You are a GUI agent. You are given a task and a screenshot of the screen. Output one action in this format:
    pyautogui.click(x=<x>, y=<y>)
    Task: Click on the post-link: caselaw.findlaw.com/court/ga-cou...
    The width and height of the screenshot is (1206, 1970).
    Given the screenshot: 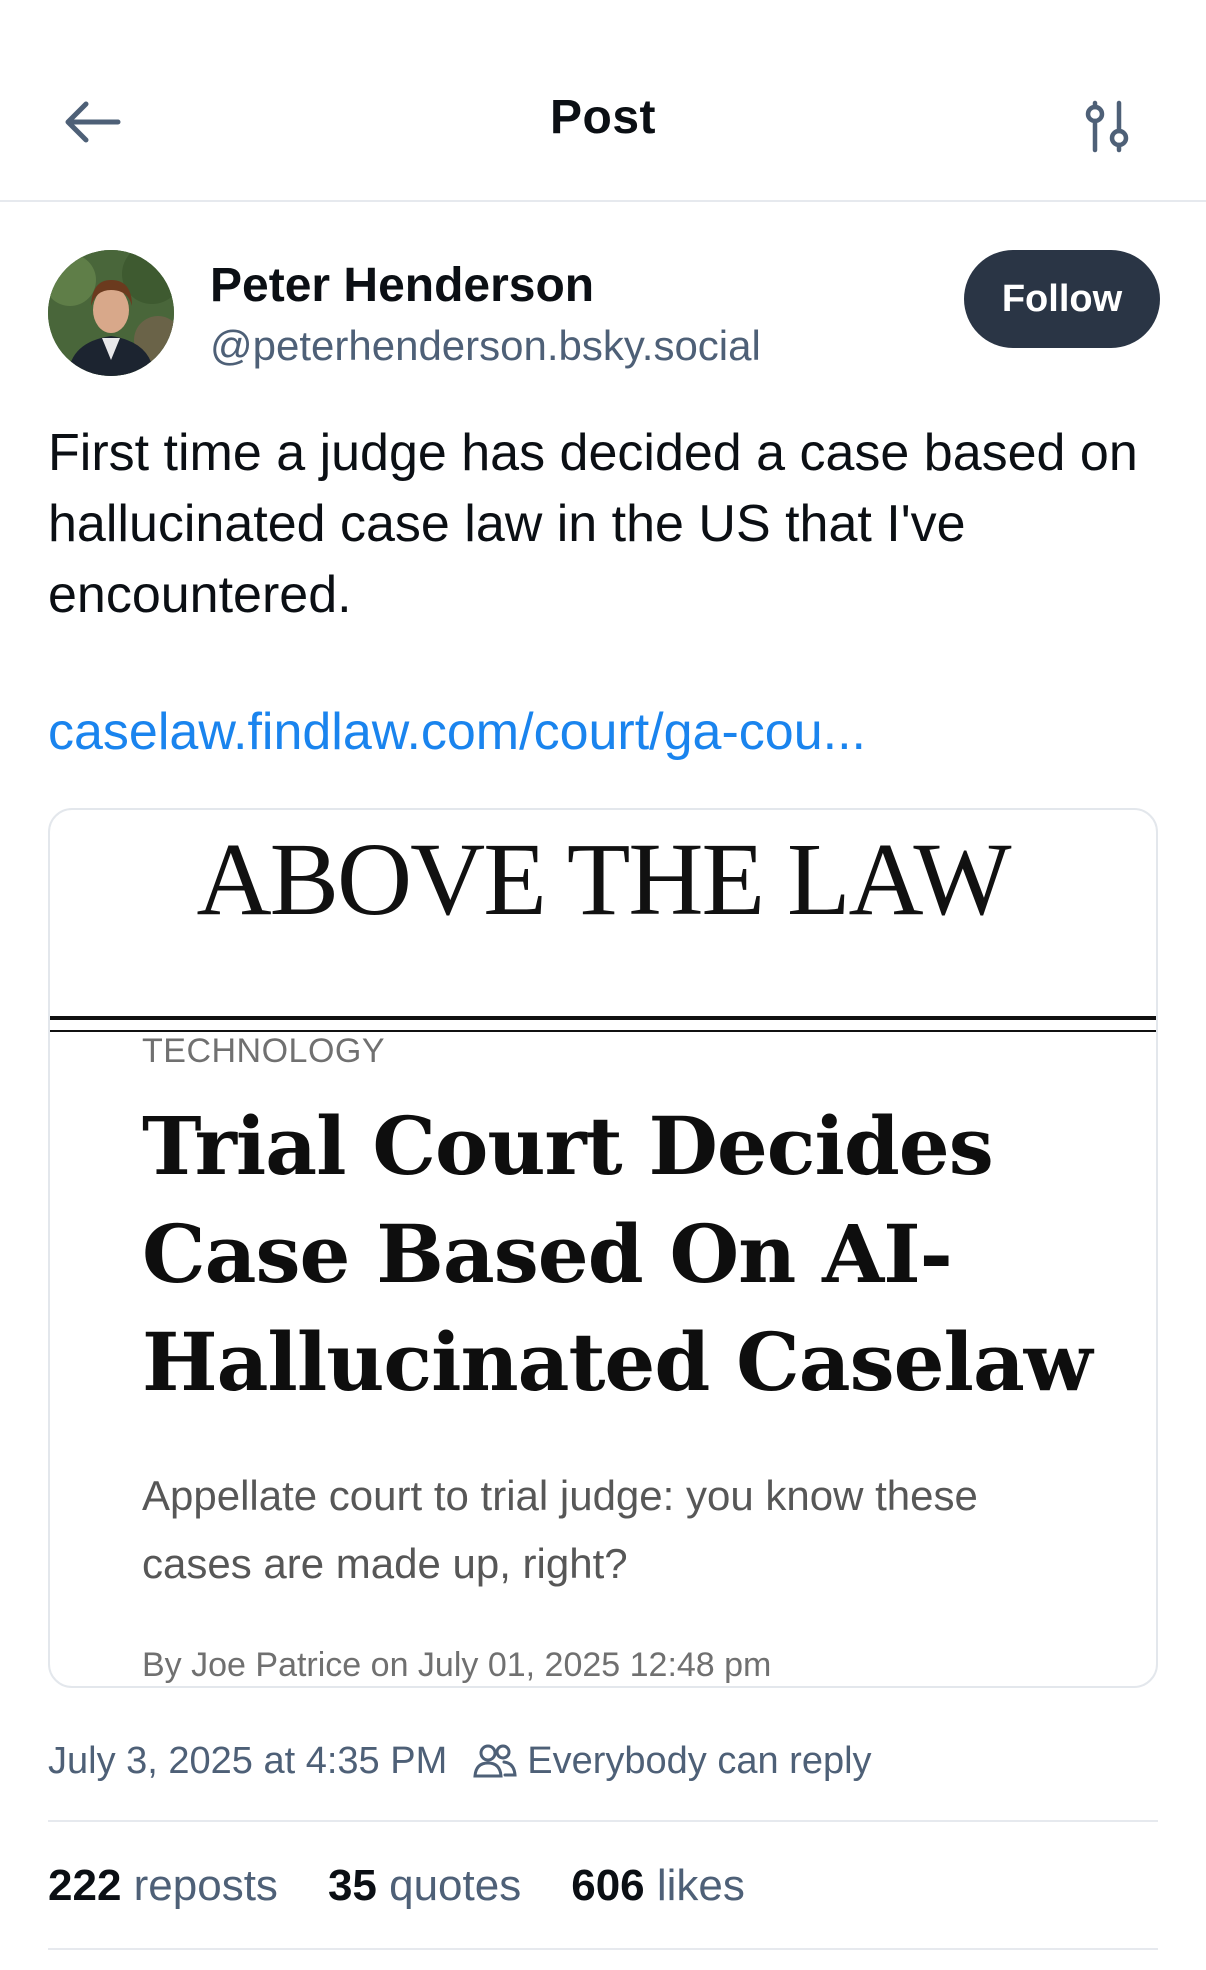 What is the action you would take?
    pyautogui.click(x=457, y=732)
    